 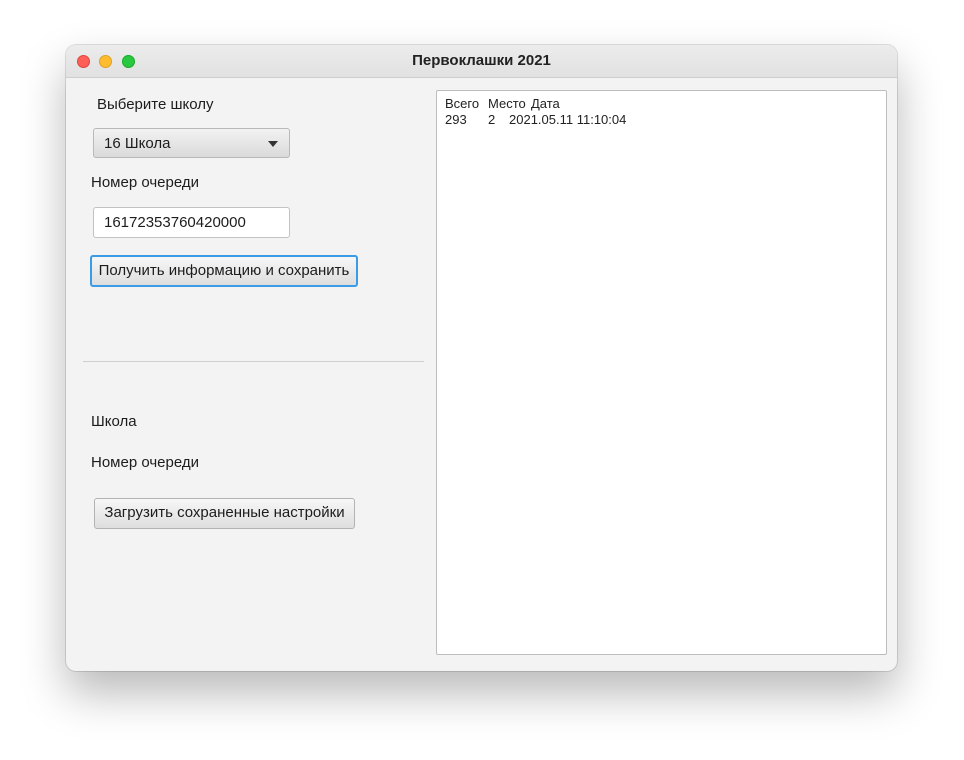 I want to click on load-saved-settings-button: Загрузить сохраненные настройки, so click(x=224, y=513).